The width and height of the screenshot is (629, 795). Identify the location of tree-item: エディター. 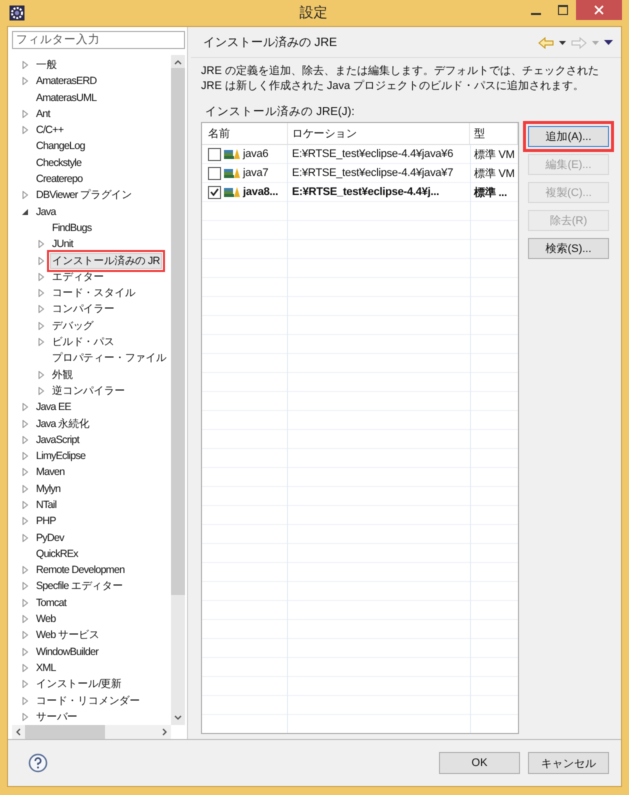
(78, 276).